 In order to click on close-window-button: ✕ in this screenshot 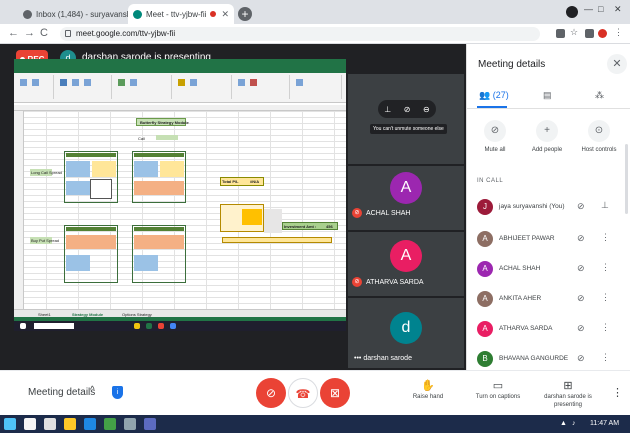, I will do `click(618, 9)`.